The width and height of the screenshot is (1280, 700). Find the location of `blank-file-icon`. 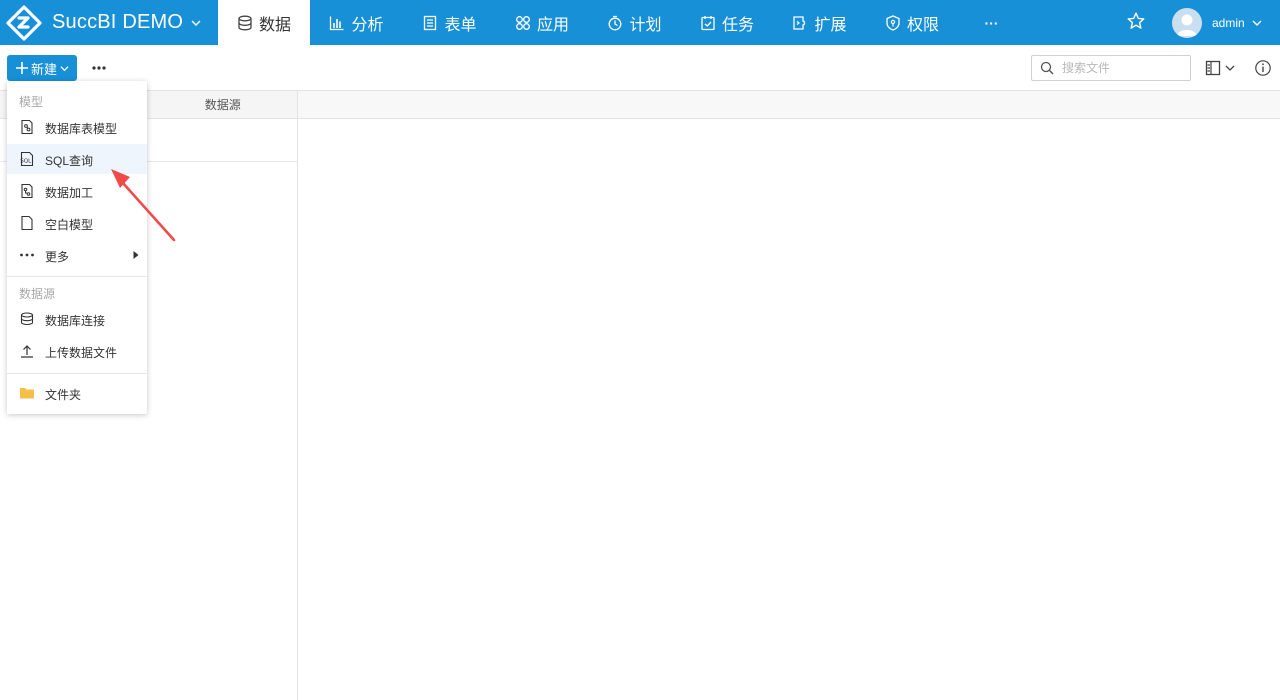

blank-file-icon is located at coordinates (27, 223).